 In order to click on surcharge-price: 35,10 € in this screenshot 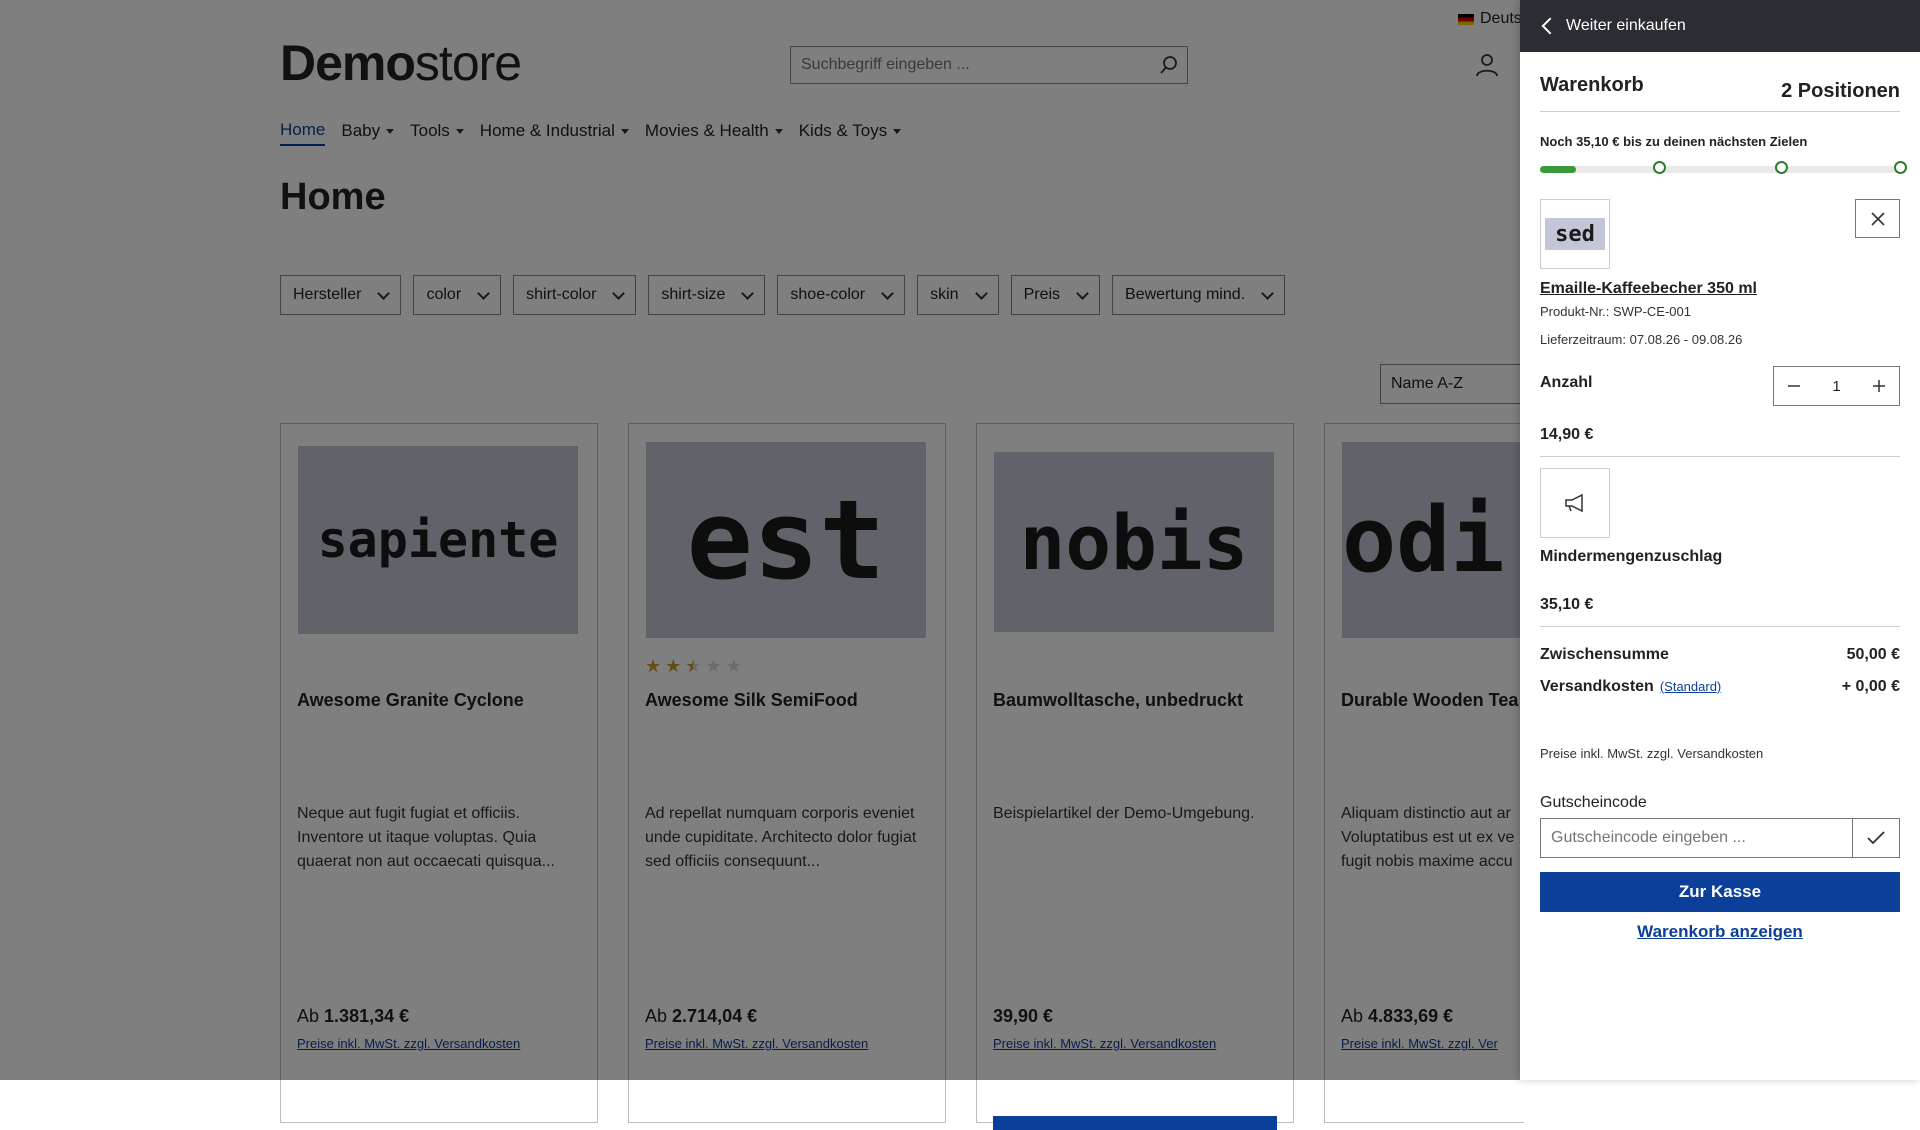, I will do `click(1567, 604)`.